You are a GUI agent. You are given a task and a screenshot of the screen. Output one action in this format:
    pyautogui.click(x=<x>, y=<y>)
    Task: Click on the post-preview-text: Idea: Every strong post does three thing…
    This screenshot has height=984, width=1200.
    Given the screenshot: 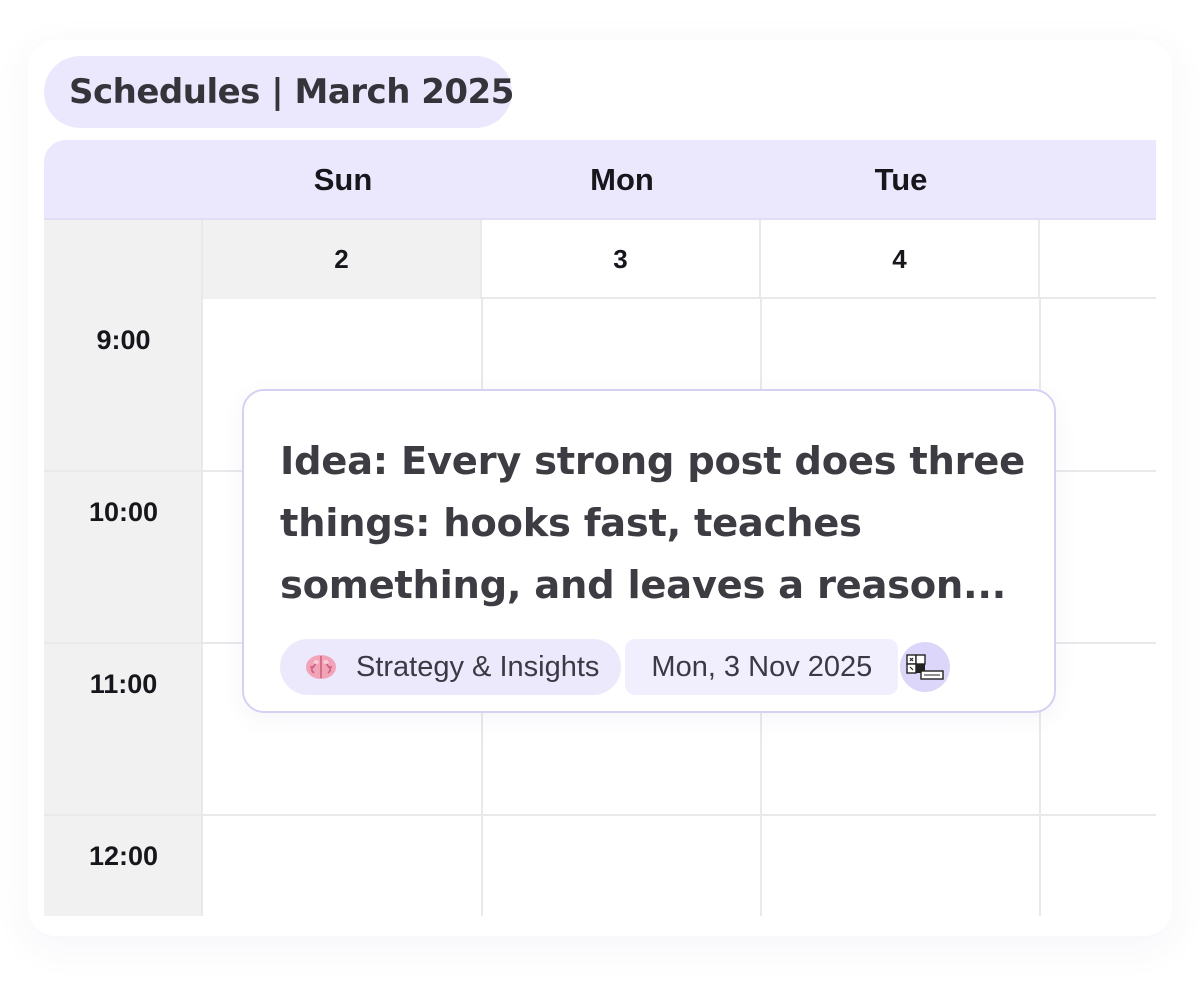 What is the action you would take?
    pyautogui.click(x=652, y=523)
    